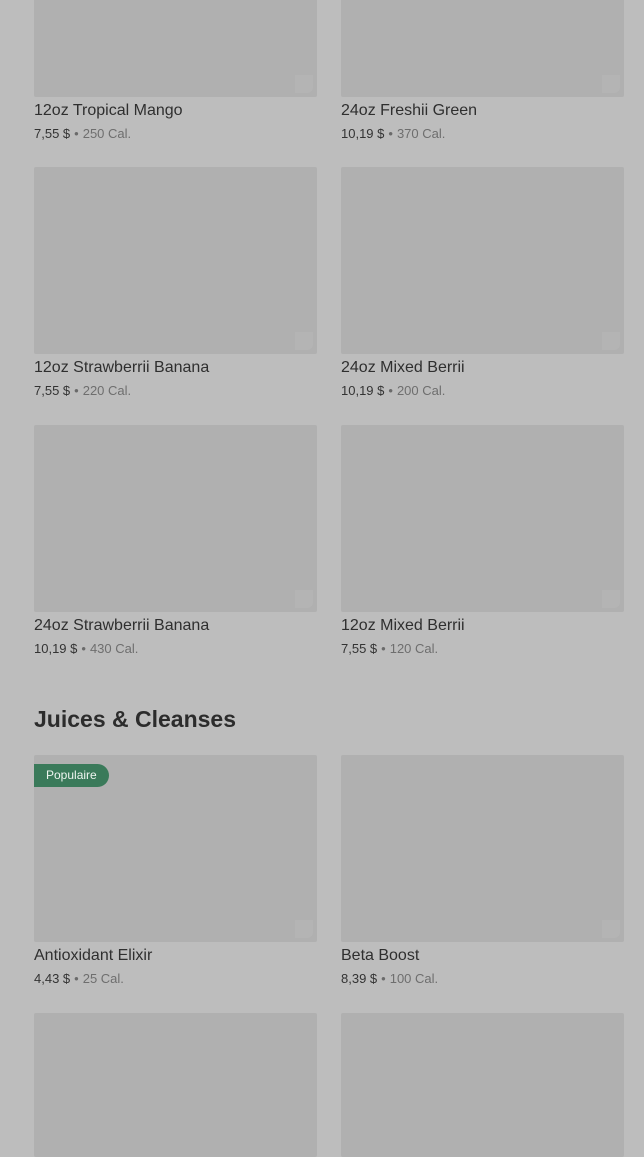 Image resolution: width=644 pixels, height=1157 pixels. I want to click on item-name: 24oz Strawberrii Banana, so click(122, 625).